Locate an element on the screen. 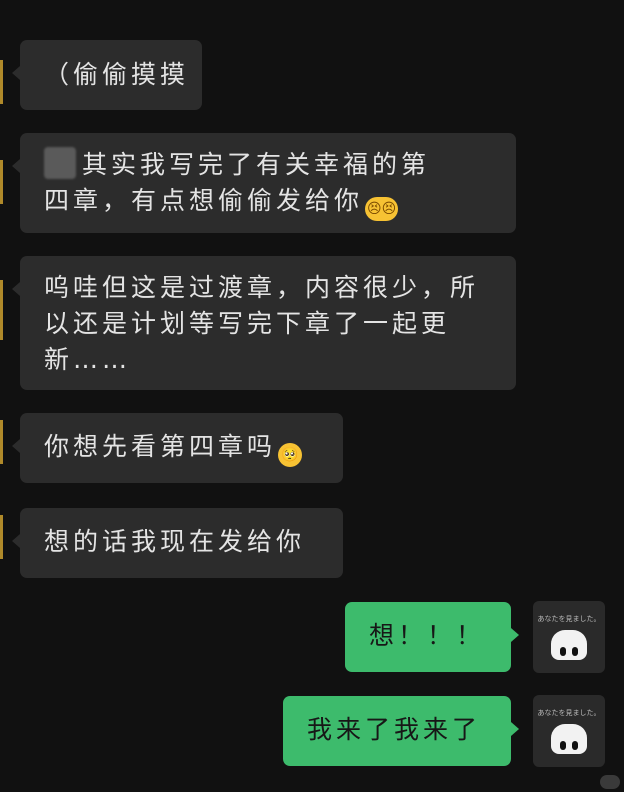 This screenshot has height=792, width=624. message-bubble-incoming: 想的话我现在发给你 is located at coordinates (177, 543).